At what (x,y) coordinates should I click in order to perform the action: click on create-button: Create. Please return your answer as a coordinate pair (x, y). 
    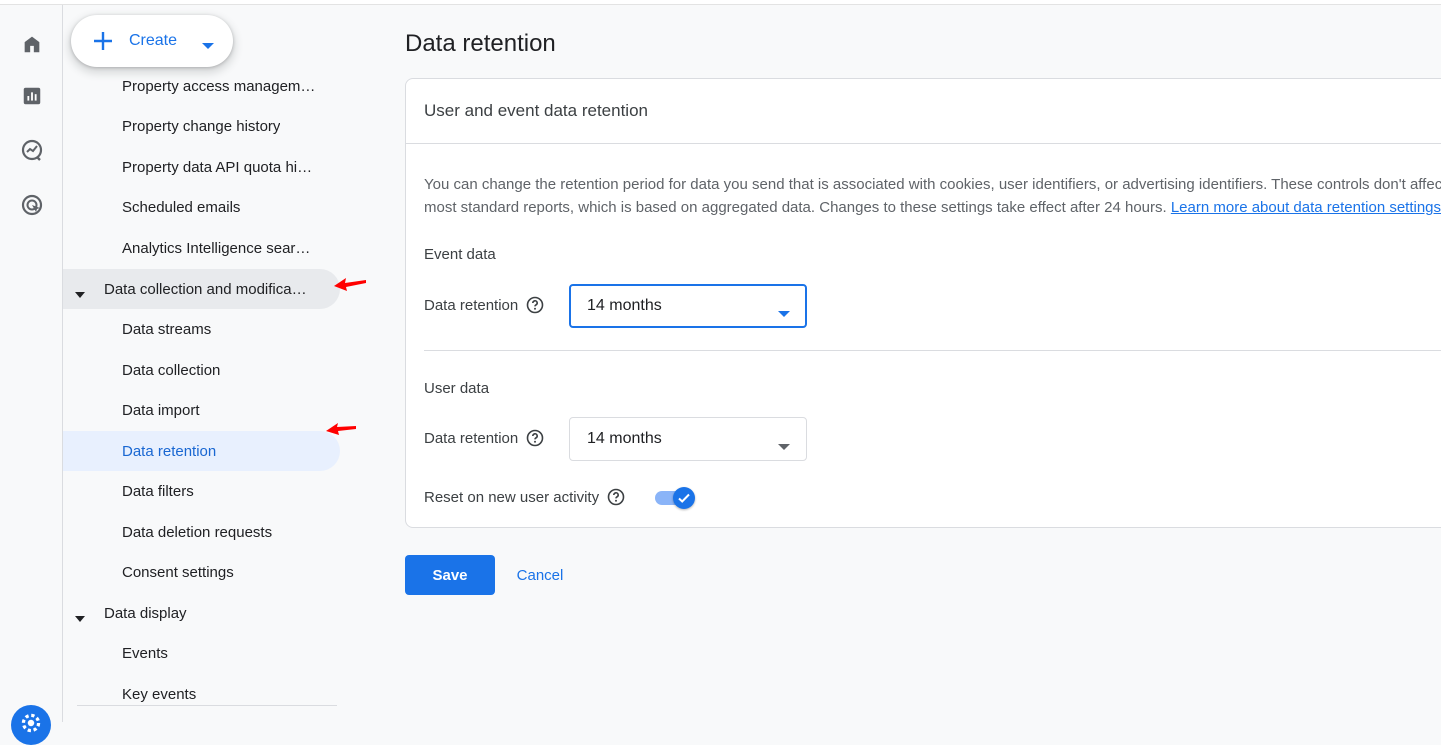
    Looking at the image, I should click on (152, 41).